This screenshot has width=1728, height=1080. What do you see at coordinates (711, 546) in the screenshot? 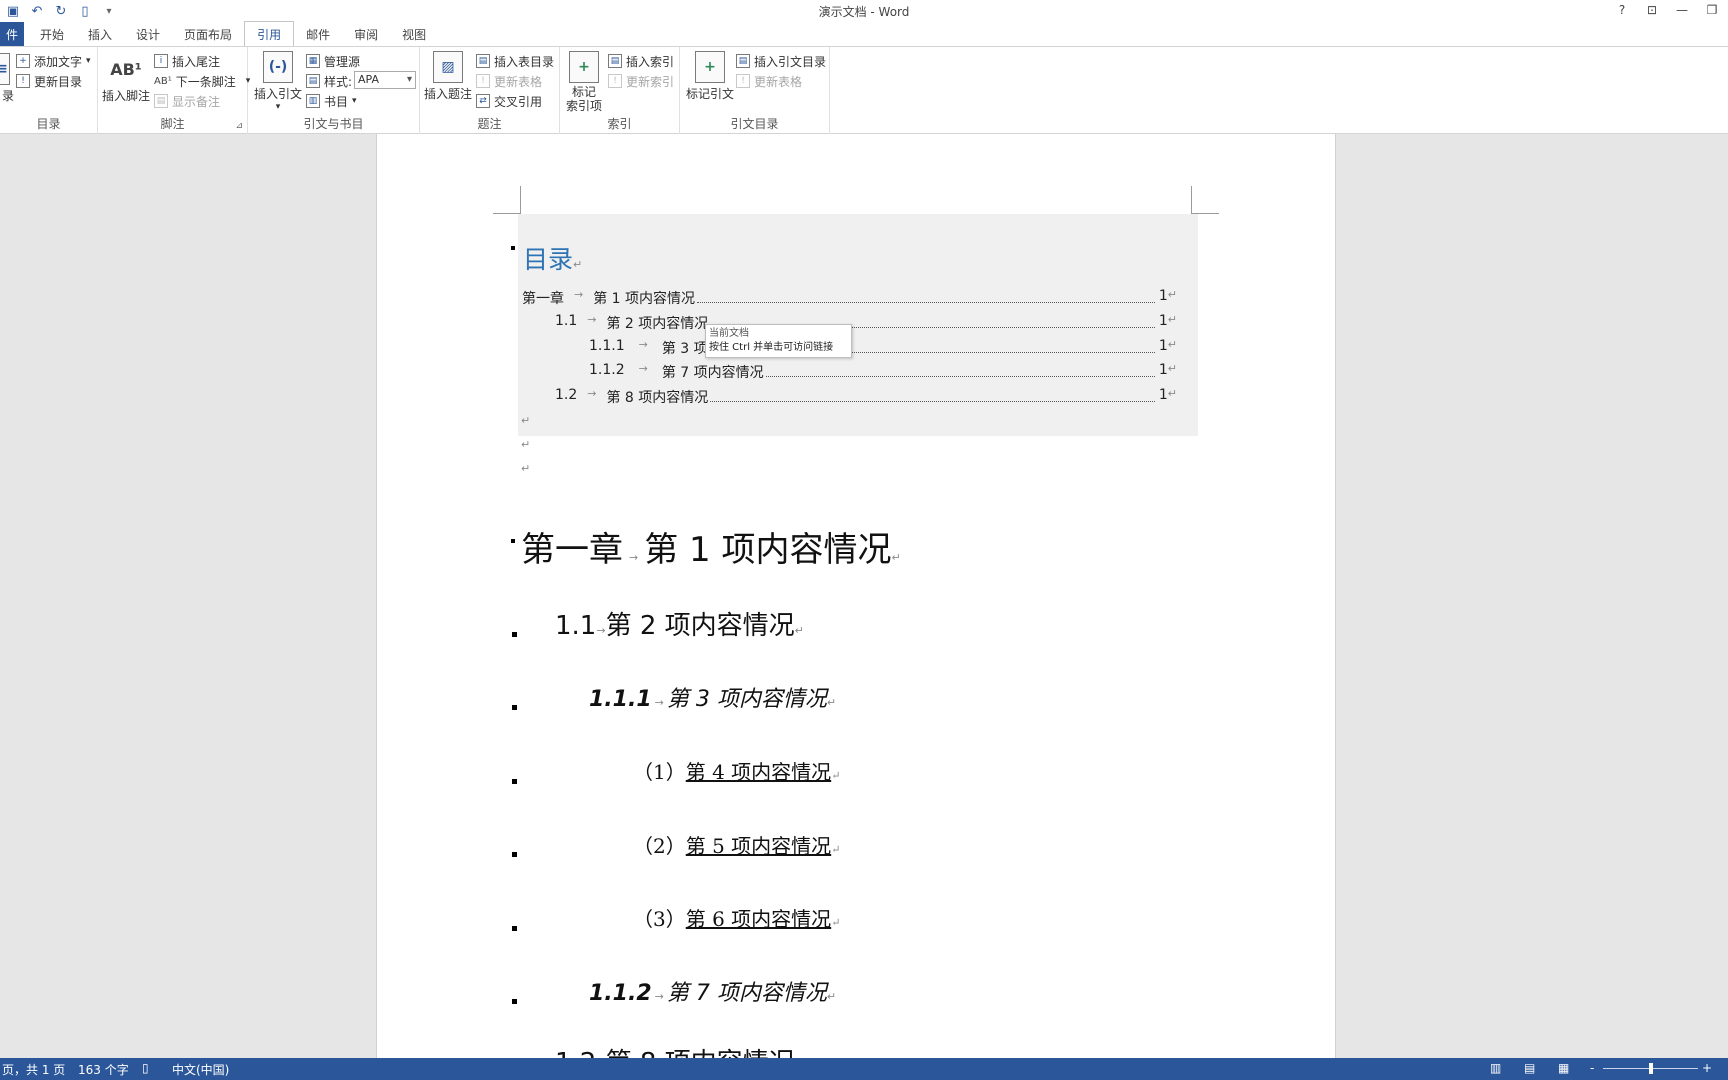
I see `heading-1: 第一章 → 第 1 项内容情况↵` at bounding box center [711, 546].